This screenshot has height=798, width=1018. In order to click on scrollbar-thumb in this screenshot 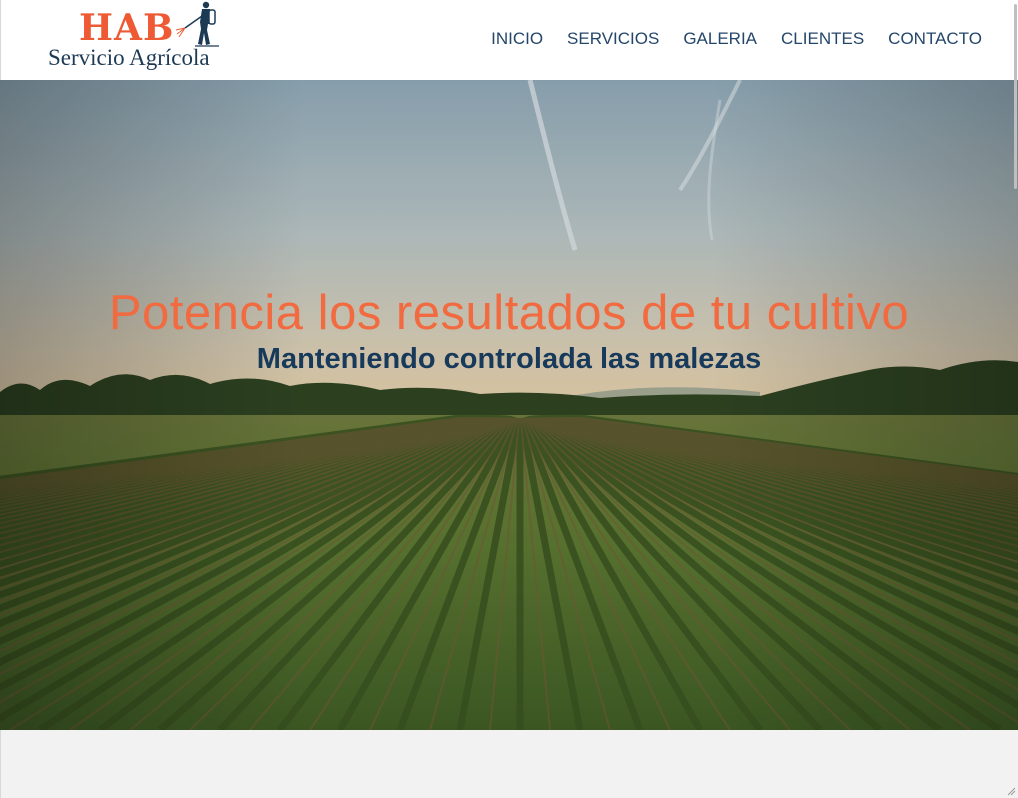, I will do `click(1015, 96)`.